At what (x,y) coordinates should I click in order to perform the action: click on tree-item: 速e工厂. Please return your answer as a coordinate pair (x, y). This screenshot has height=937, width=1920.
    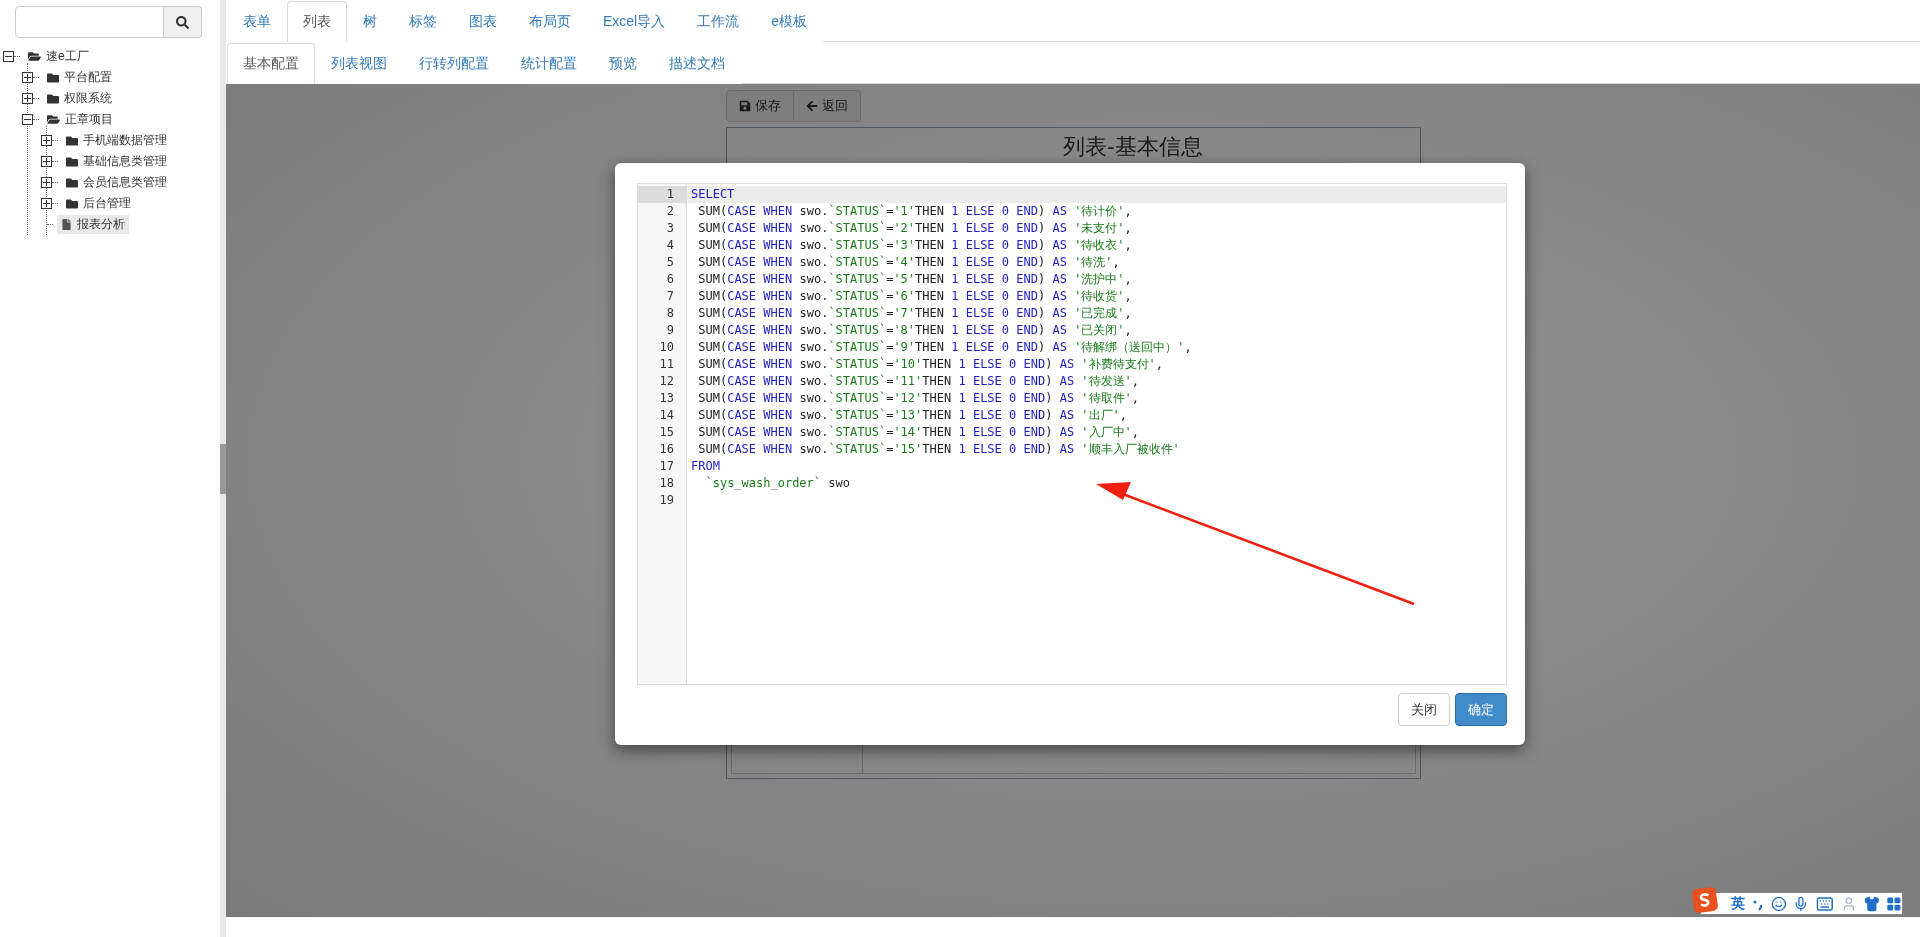
    Looking at the image, I should click on (58, 56).